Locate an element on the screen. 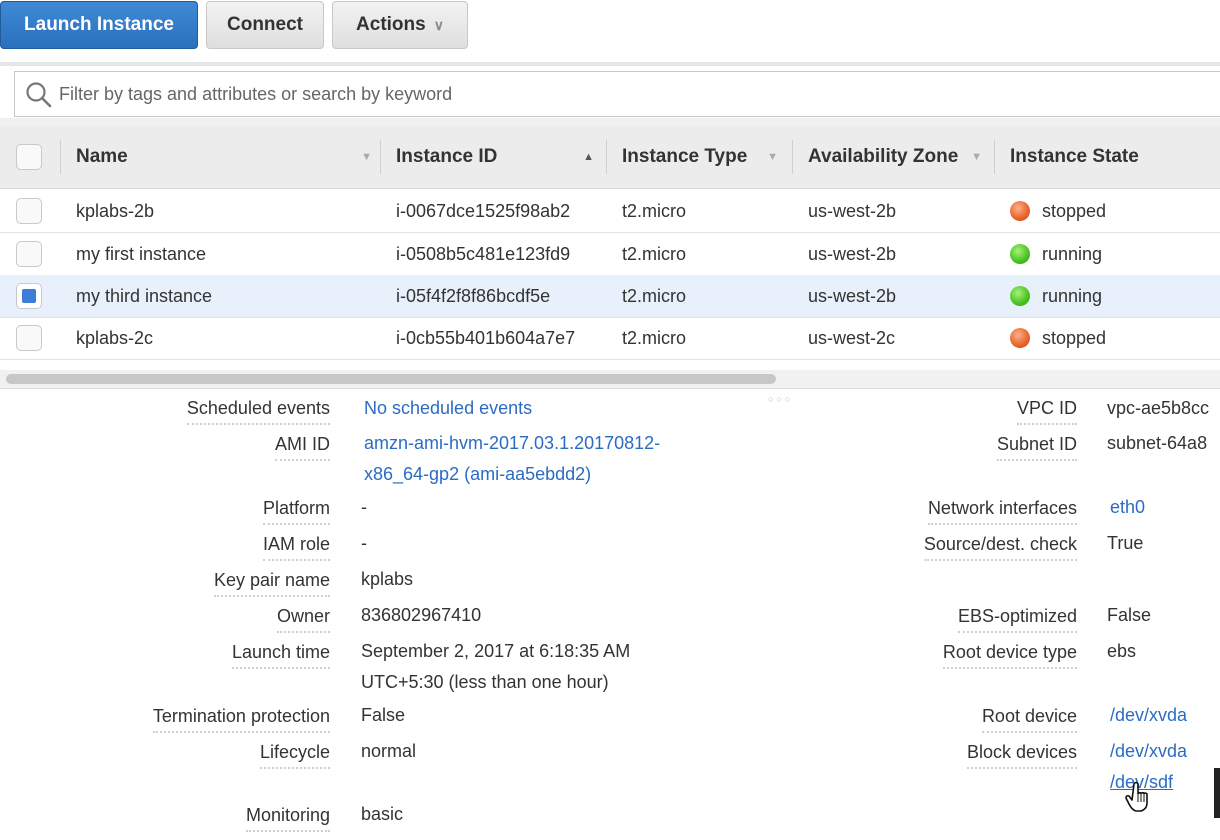  block-device-xvda-link: /dev/xvda is located at coordinates (1148, 751).